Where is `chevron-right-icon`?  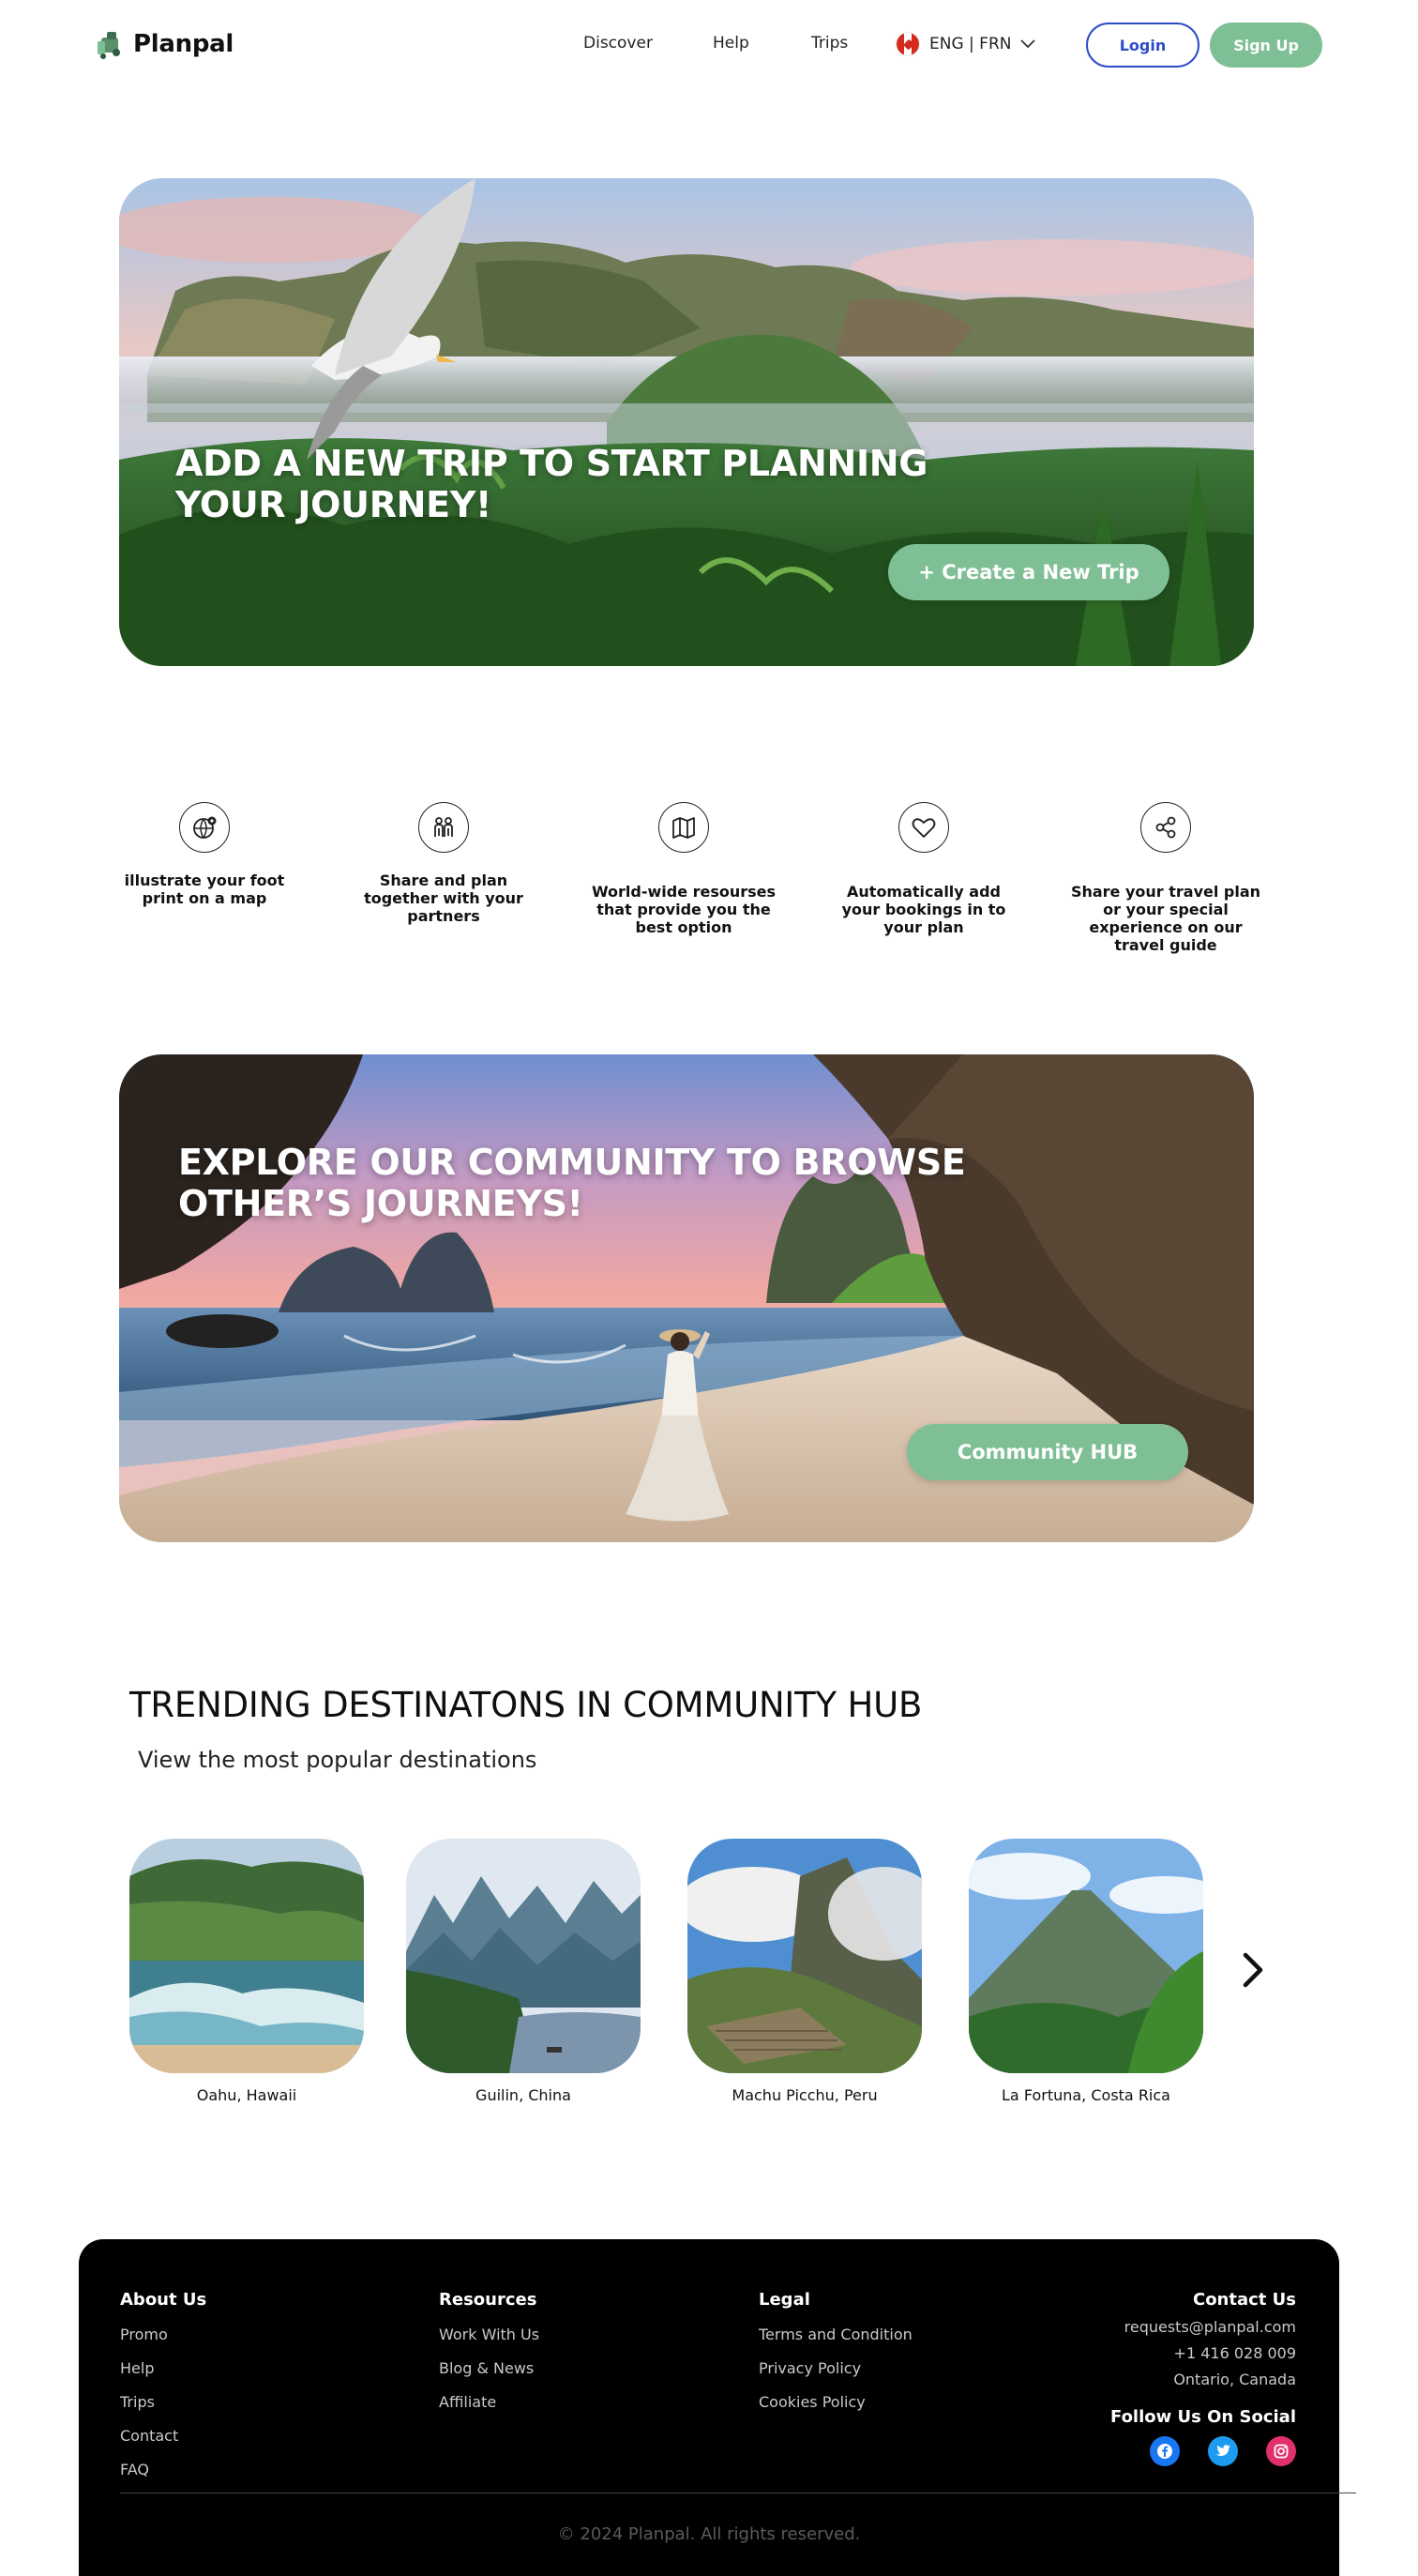 chevron-right-icon is located at coordinates (1253, 1970).